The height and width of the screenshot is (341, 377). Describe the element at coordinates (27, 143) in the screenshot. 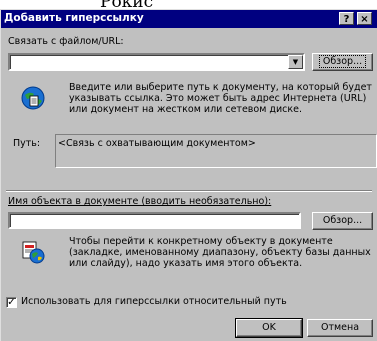

I see `path-label: Путь:` at that location.